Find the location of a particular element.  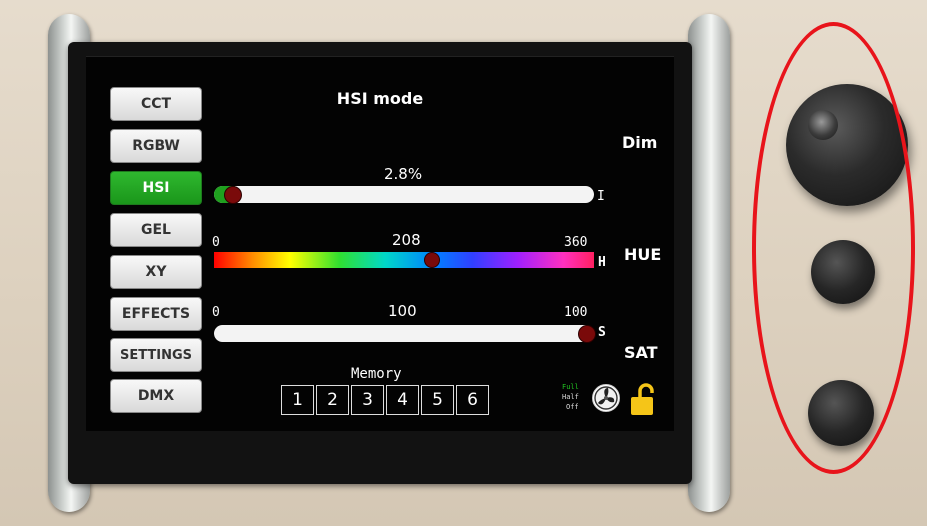

memory-label: Memory is located at coordinates (376, 374).